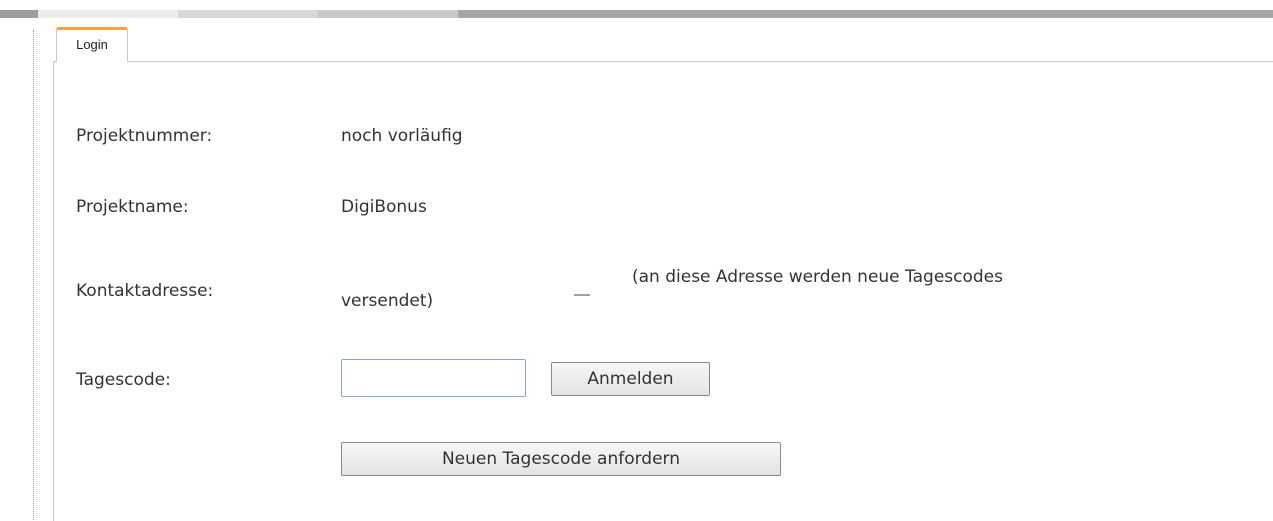 Image resolution: width=1273 pixels, height=521 pixels. What do you see at coordinates (433, 378) in the screenshot?
I see `day-code-input` at bounding box center [433, 378].